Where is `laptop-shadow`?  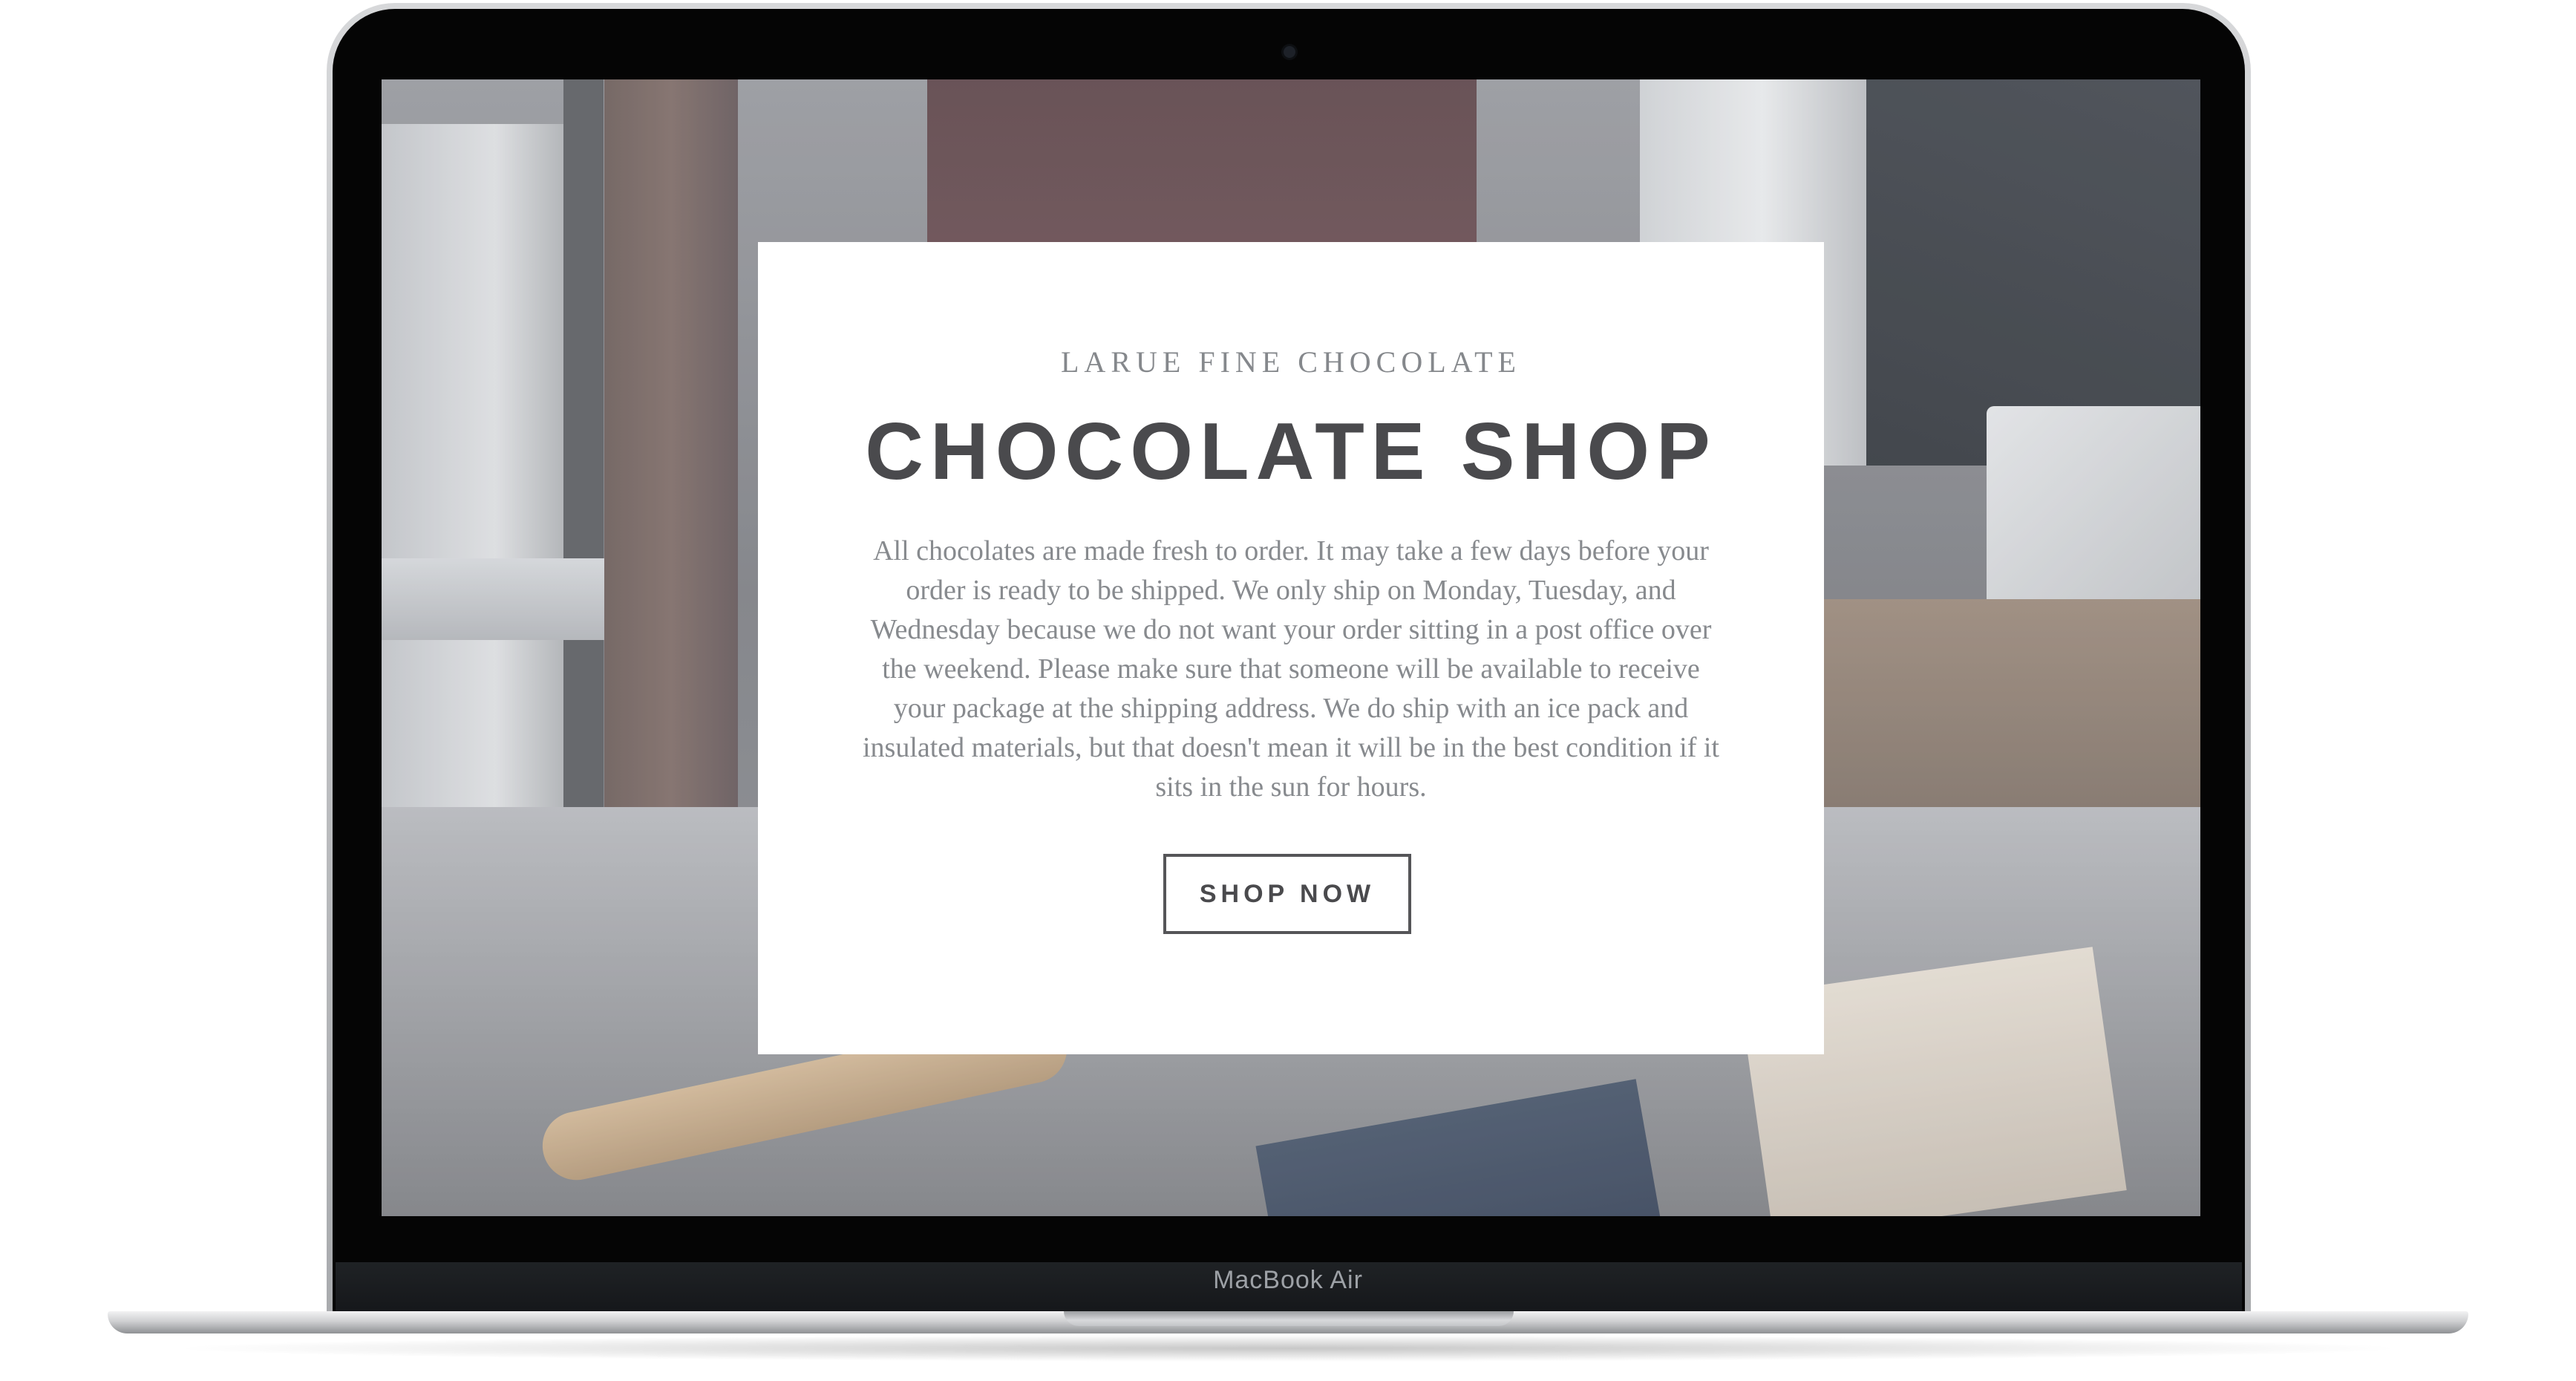 laptop-shadow is located at coordinates (1288, 1348).